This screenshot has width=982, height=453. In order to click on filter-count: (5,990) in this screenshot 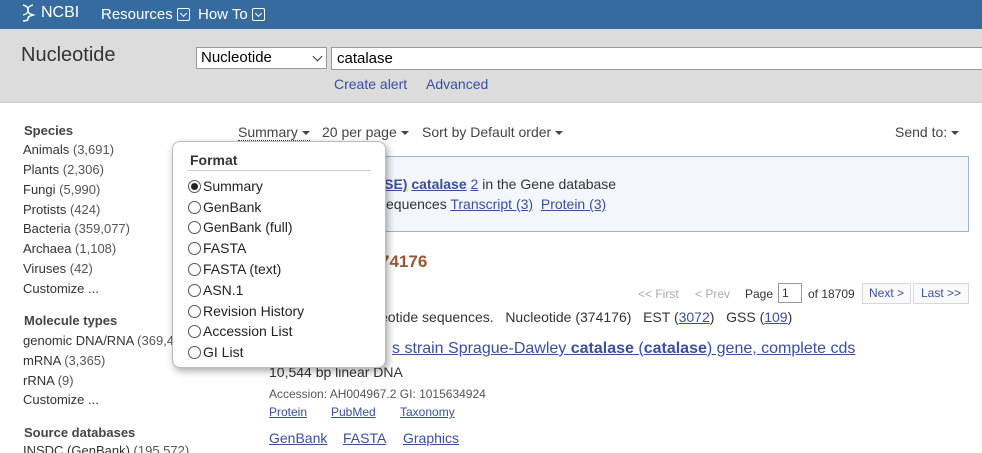, I will do `click(80, 189)`.